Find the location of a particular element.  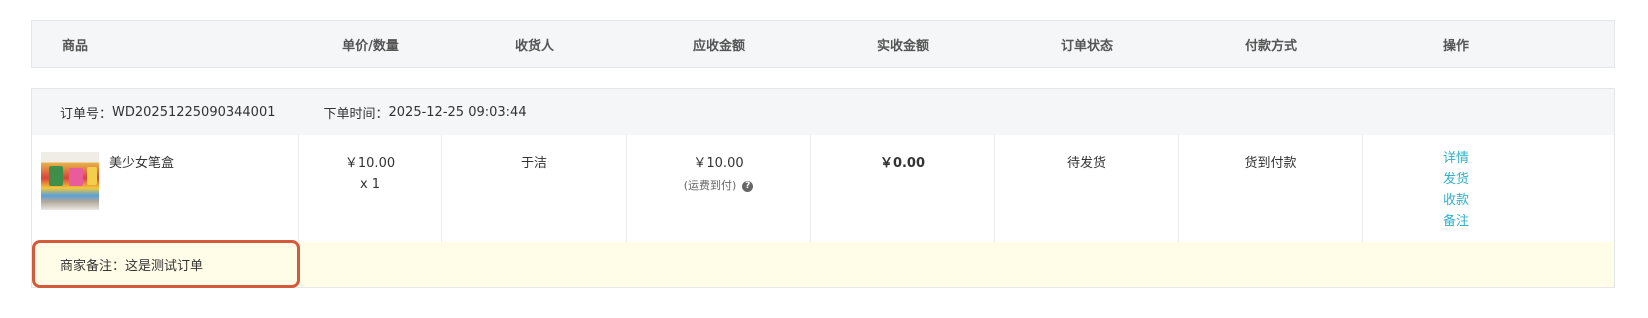

product-image is located at coordinates (70, 181).